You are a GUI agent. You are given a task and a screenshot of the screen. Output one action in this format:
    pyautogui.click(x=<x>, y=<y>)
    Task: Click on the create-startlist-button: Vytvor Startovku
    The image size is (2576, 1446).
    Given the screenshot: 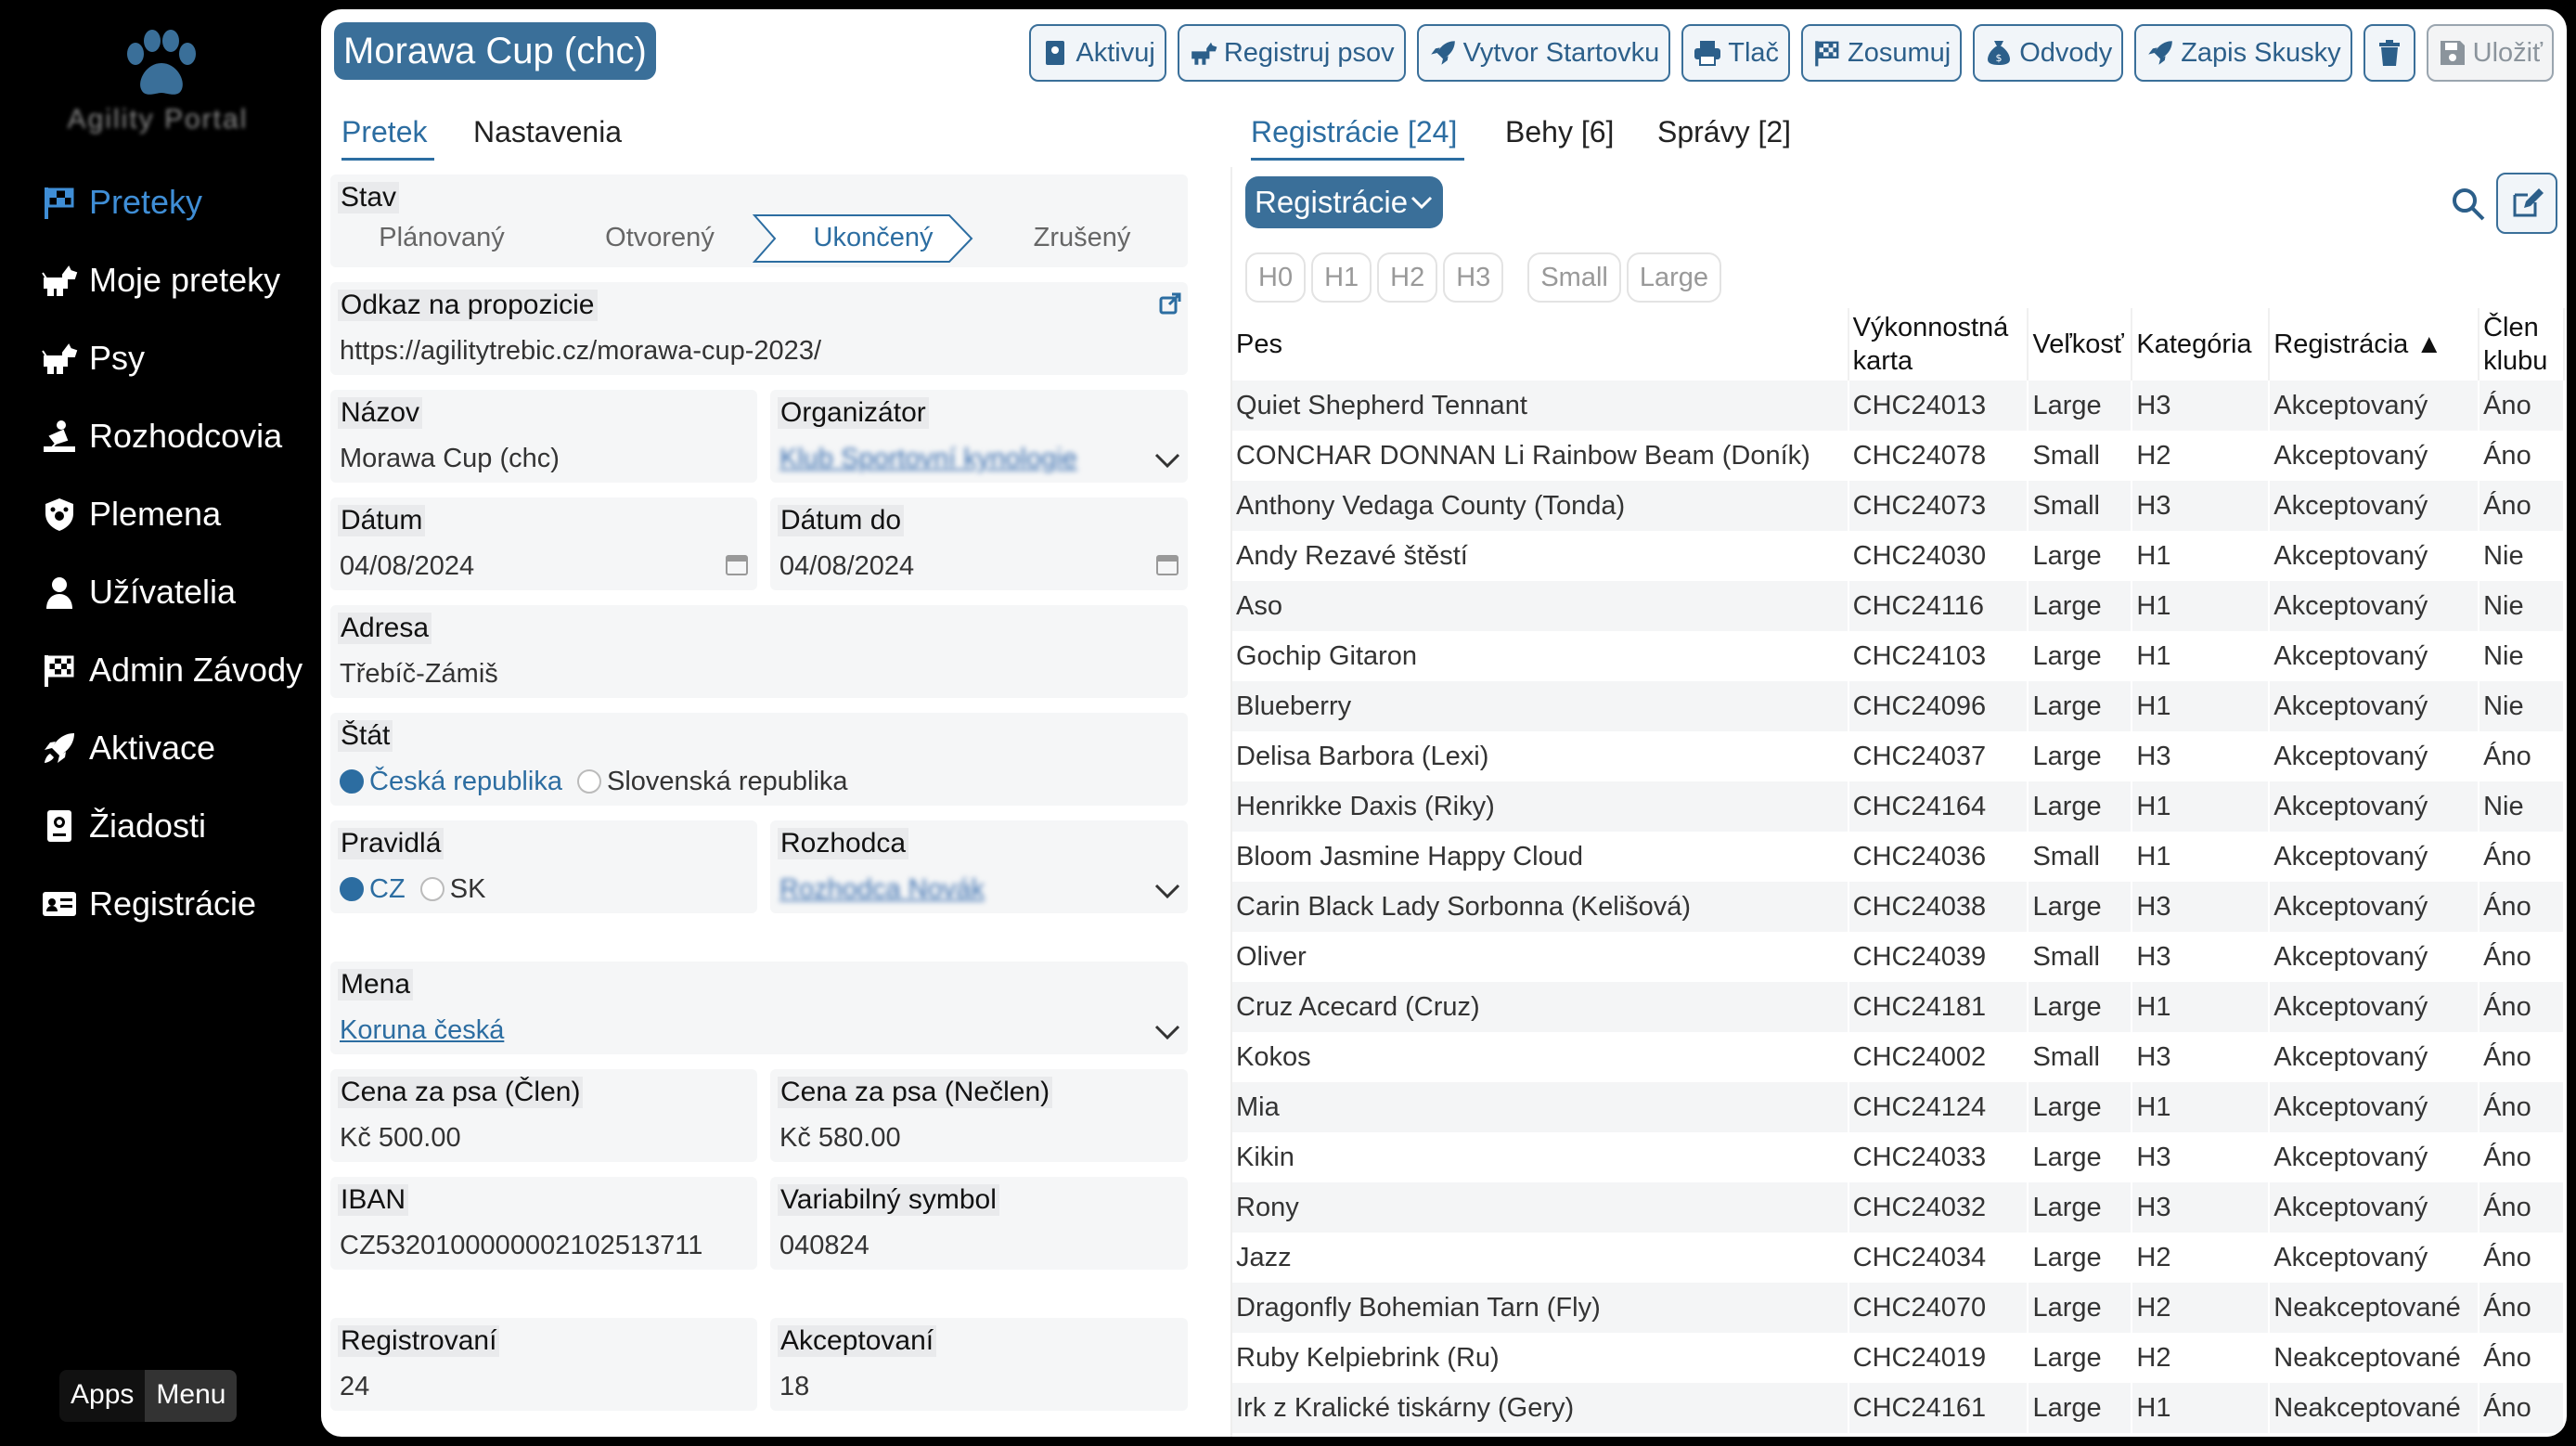 What is the action you would take?
    pyautogui.click(x=1543, y=53)
    